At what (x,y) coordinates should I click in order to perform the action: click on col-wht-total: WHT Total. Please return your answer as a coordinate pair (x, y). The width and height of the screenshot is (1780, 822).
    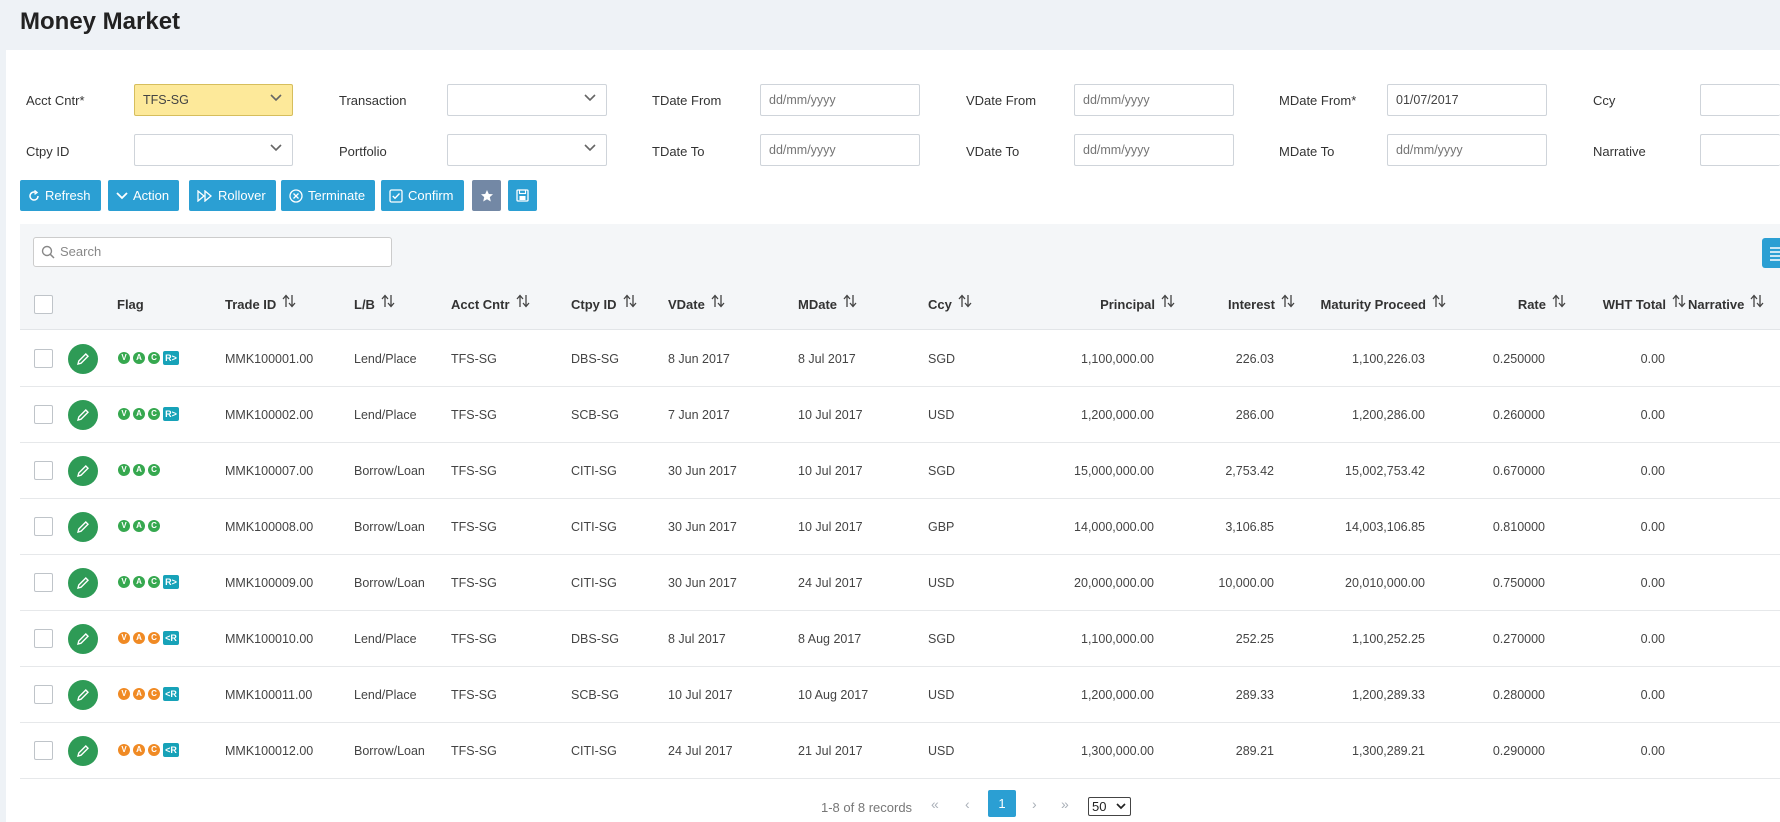
    Looking at the image, I should click on (1628, 305).